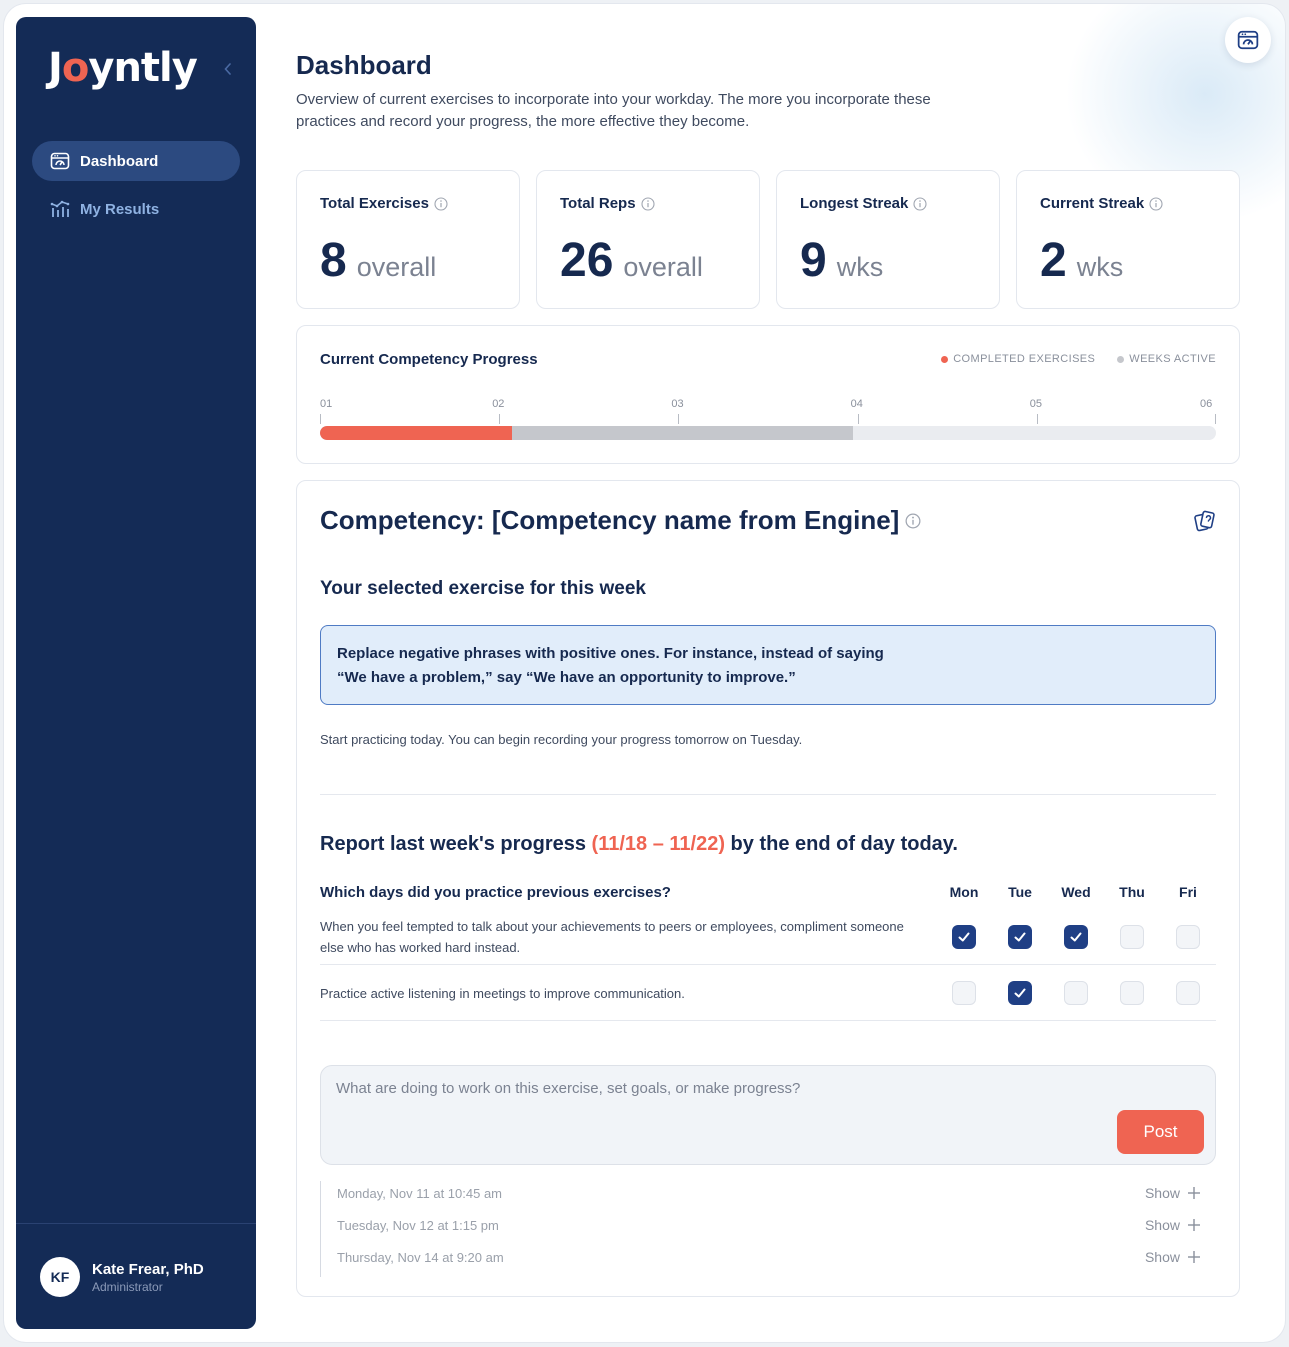 Image resolution: width=1289 pixels, height=1347 pixels. What do you see at coordinates (374, 203) in the screenshot?
I see `stat-label: Total Exercises` at bounding box center [374, 203].